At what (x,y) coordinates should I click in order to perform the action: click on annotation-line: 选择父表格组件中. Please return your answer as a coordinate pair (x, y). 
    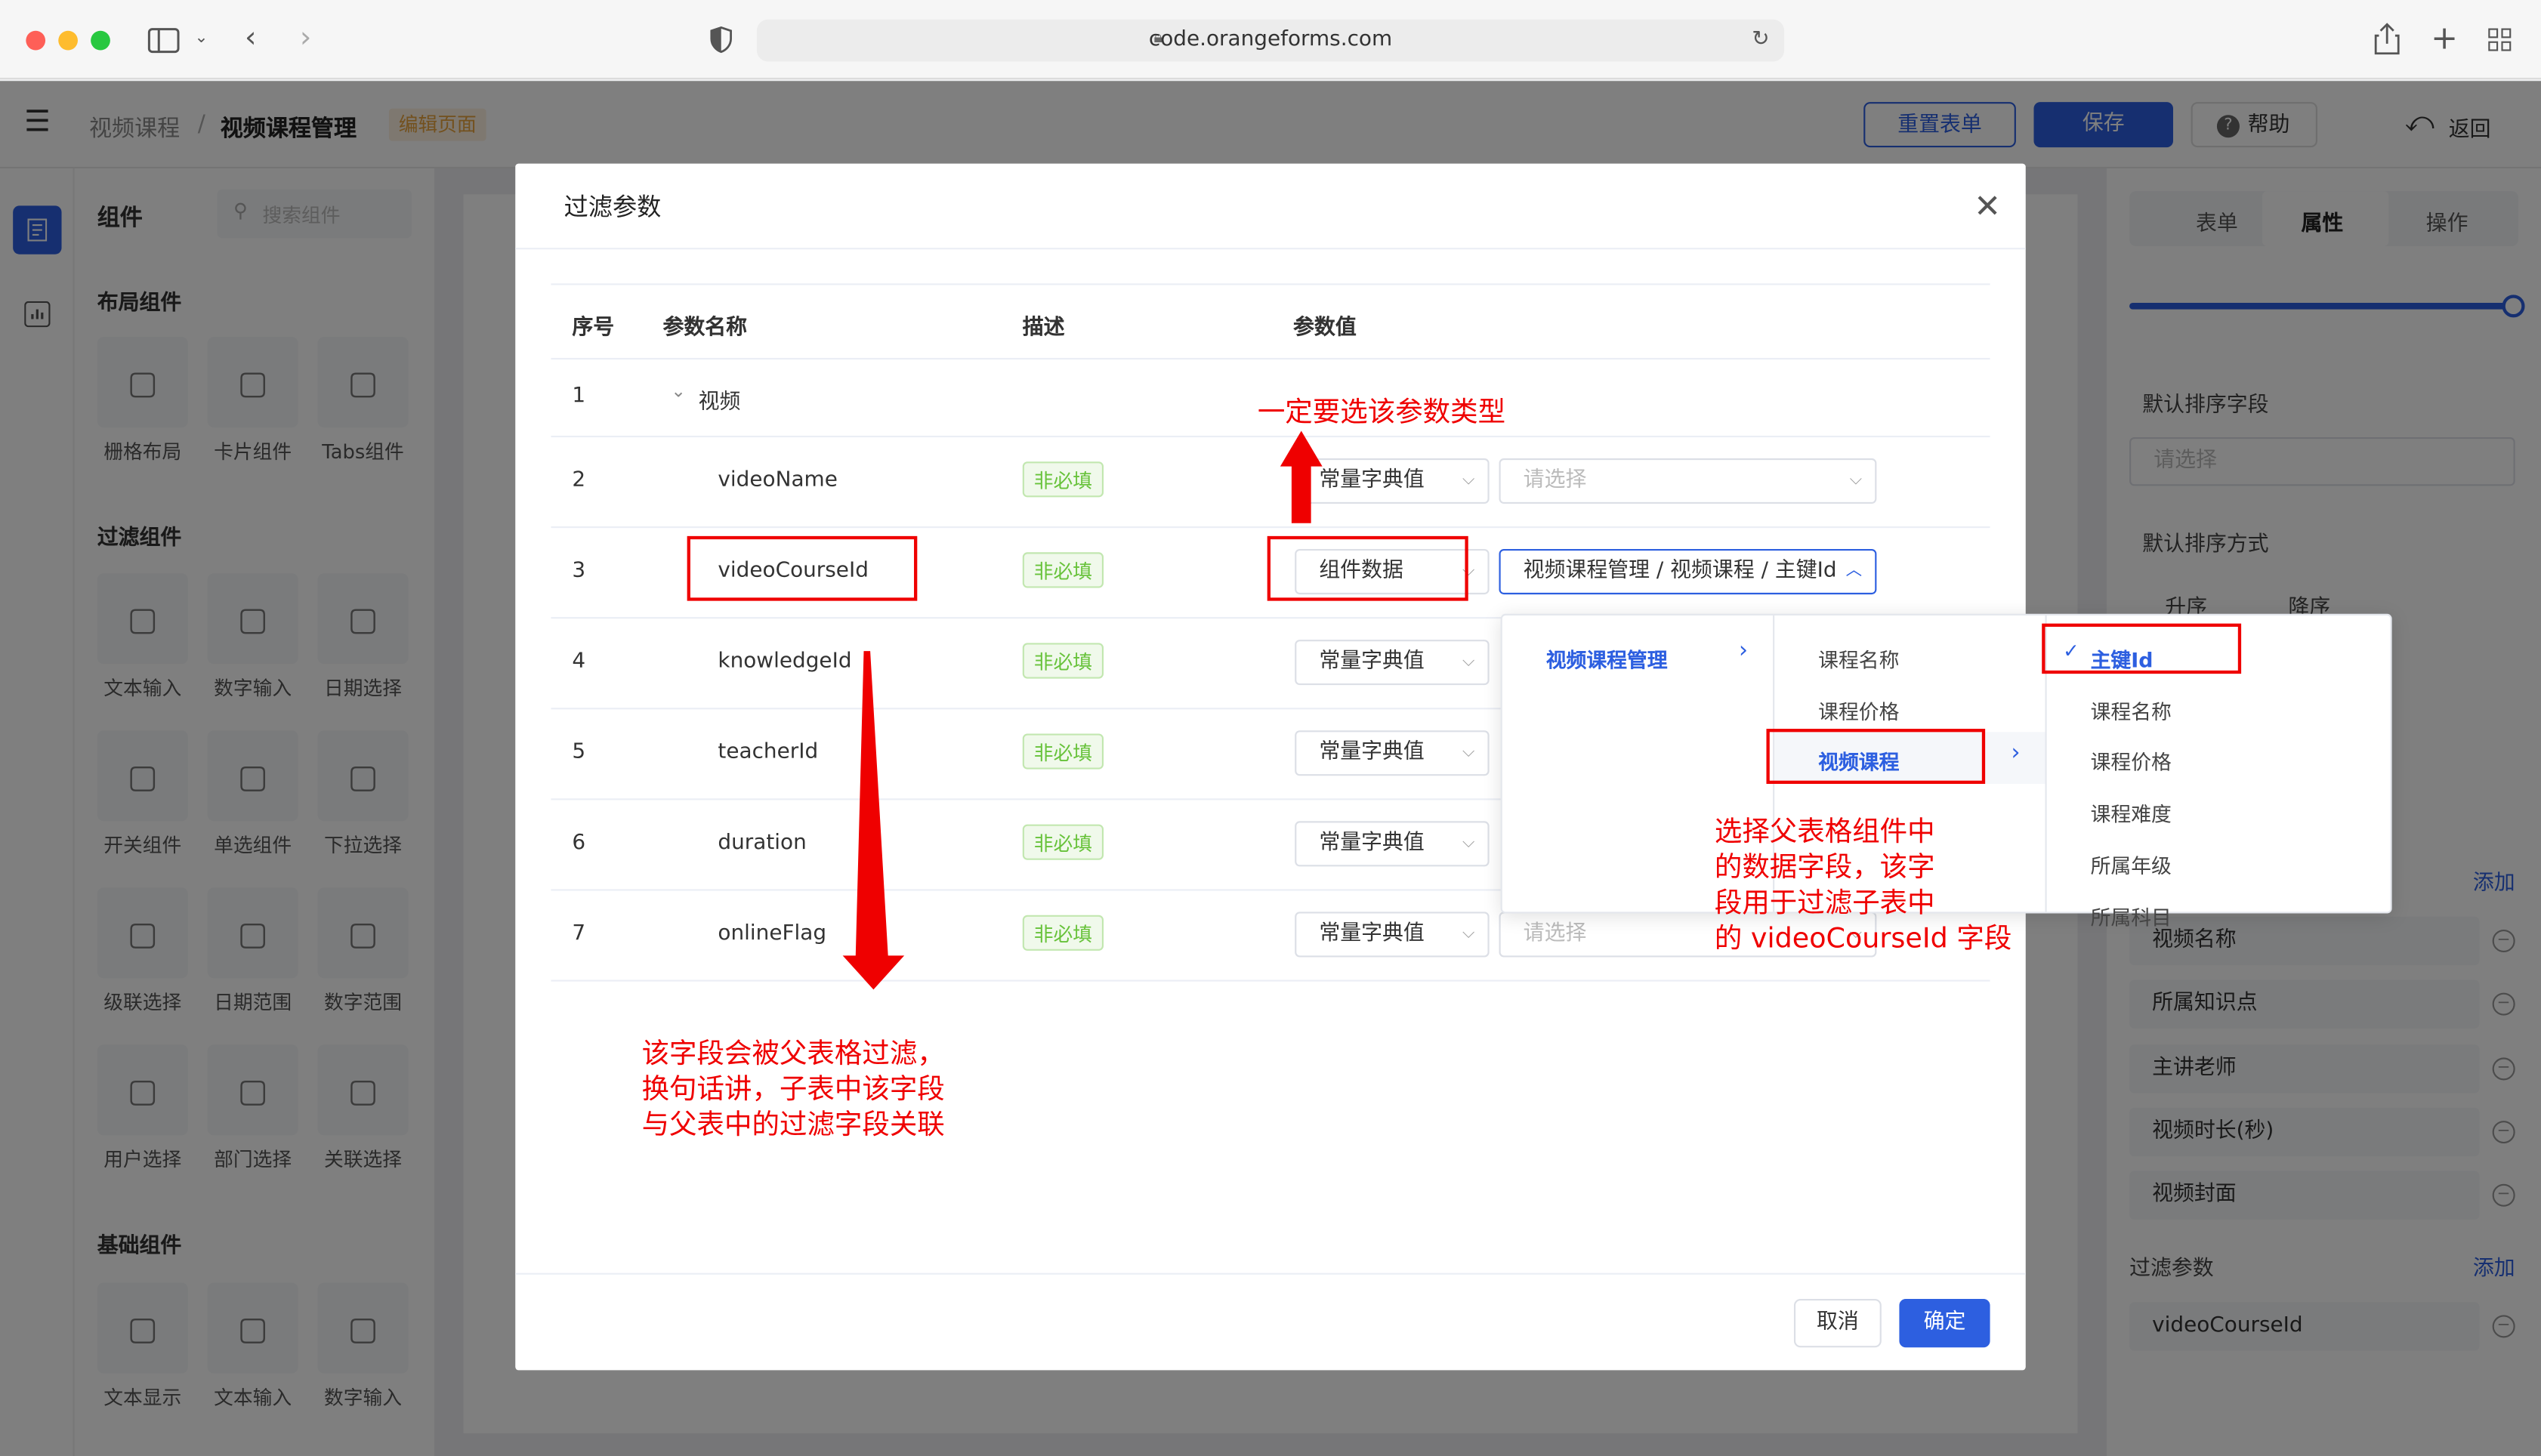
    Looking at the image, I should click on (1824, 832).